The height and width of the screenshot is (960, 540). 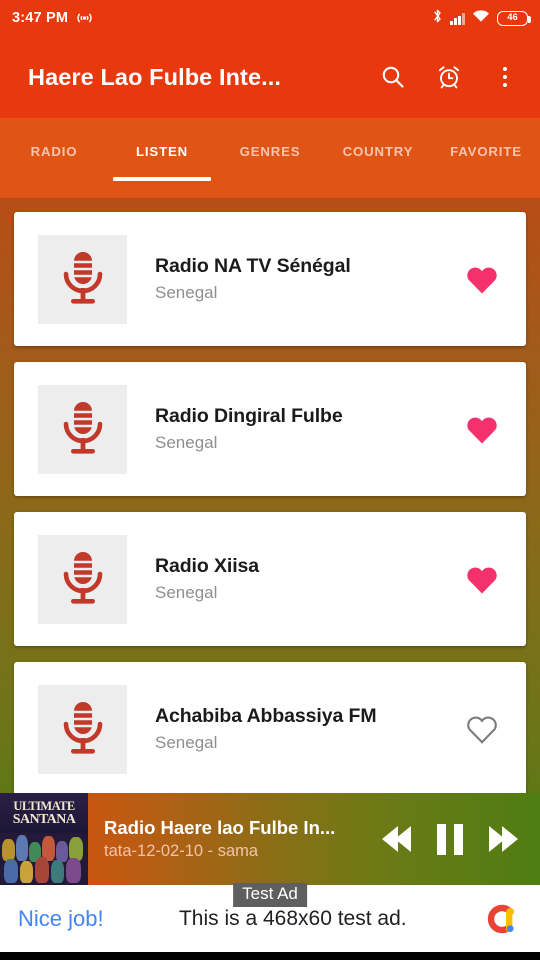 What do you see at coordinates (44, 859) in the screenshot?
I see `album-art-crowd` at bounding box center [44, 859].